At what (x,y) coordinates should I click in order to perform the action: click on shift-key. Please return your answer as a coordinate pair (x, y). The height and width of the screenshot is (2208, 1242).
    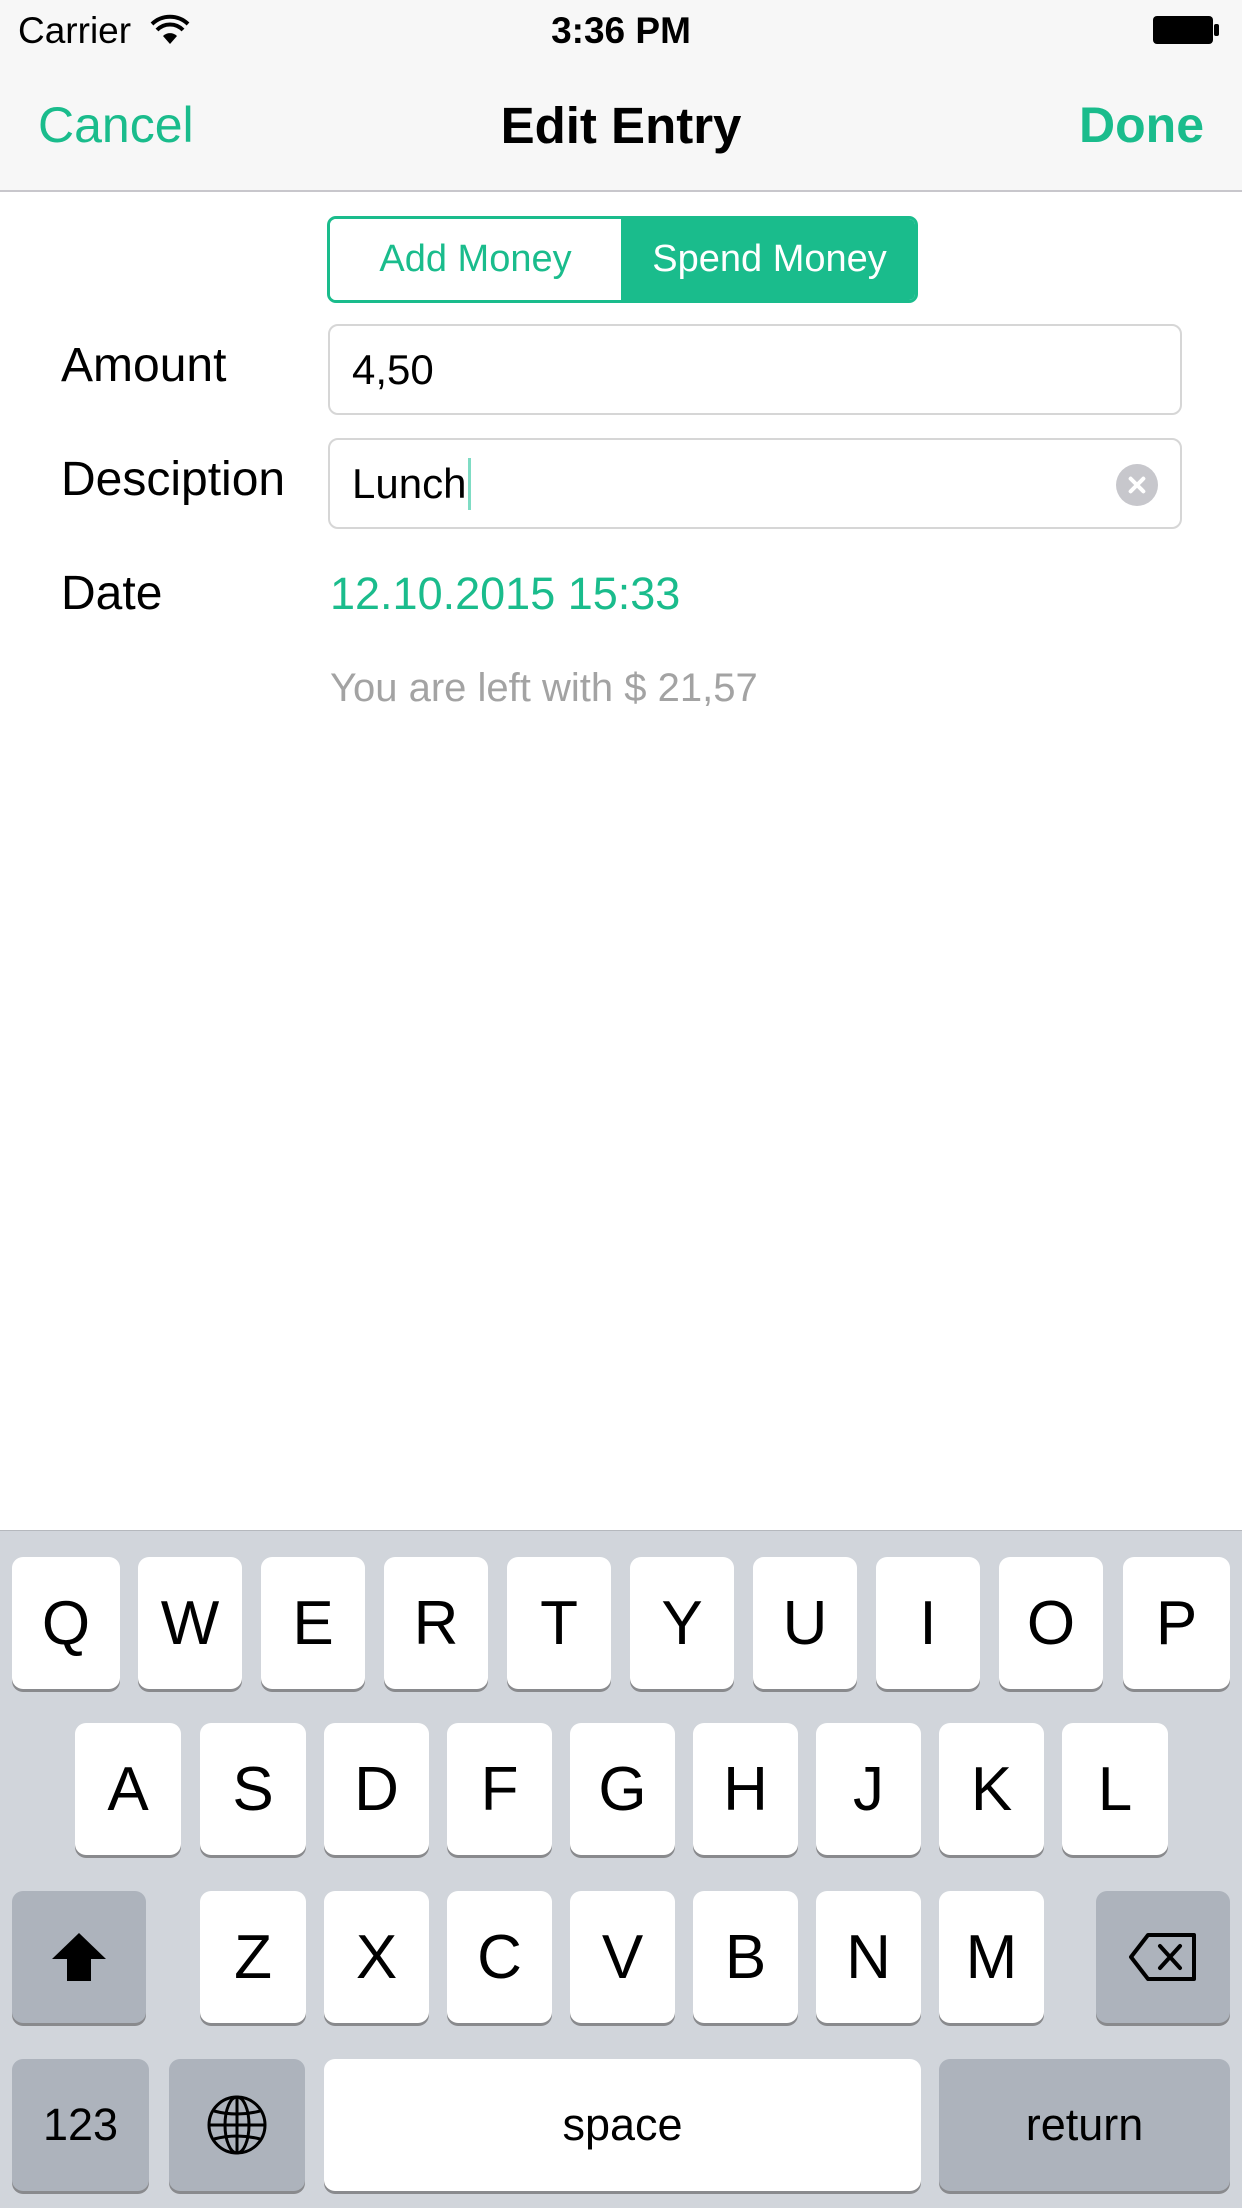
    Looking at the image, I should click on (79, 1957).